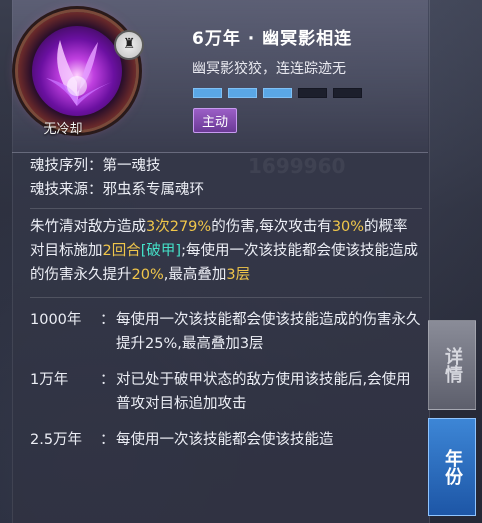 The height and width of the screenshot is (523, 482). I want to click on year-label: 1万年, so click(49, 380).